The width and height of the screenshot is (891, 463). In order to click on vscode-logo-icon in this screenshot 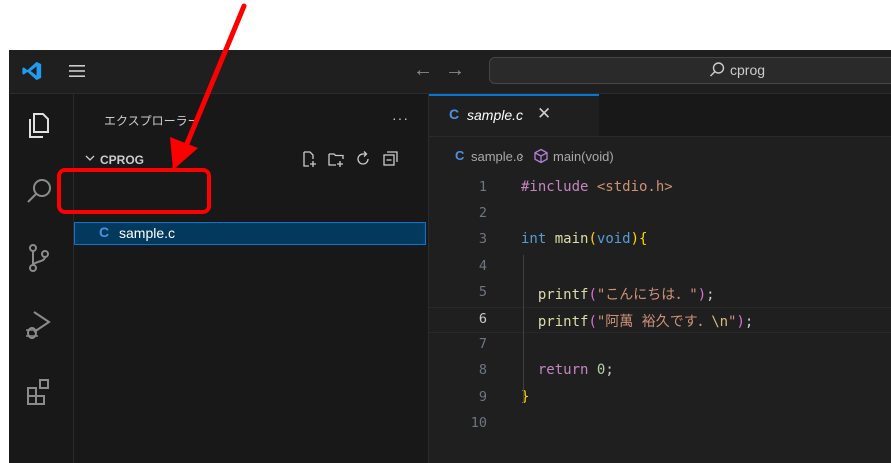, I will do `click(32, 71)`.